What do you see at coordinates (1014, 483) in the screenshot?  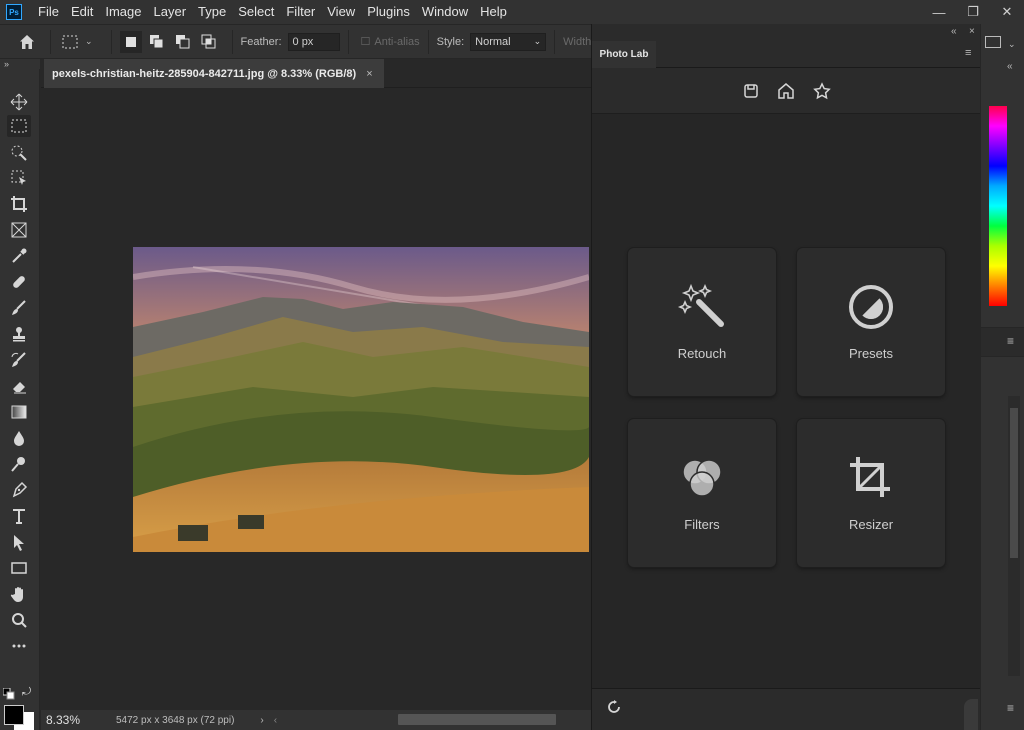 I see `scroll-thumb` at bounding box center [1014, 483].